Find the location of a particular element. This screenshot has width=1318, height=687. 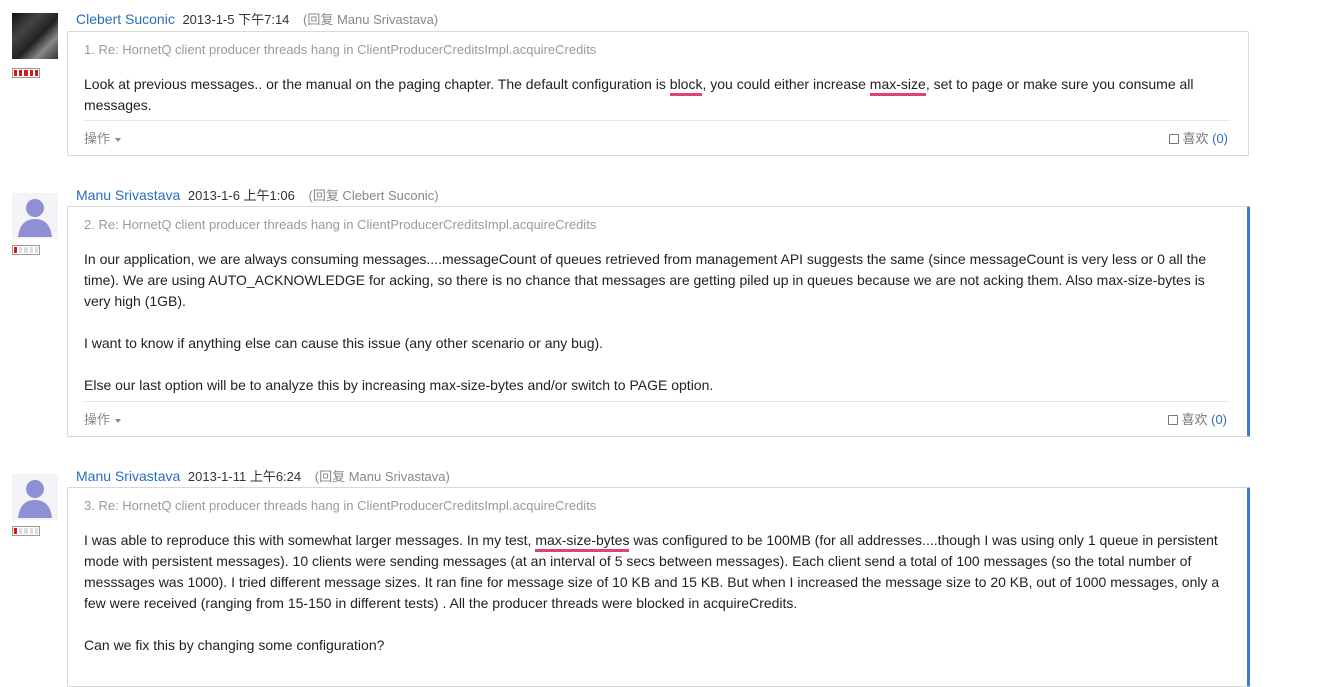

highlight-max-size: max-size is located at coordinates (897, 86).